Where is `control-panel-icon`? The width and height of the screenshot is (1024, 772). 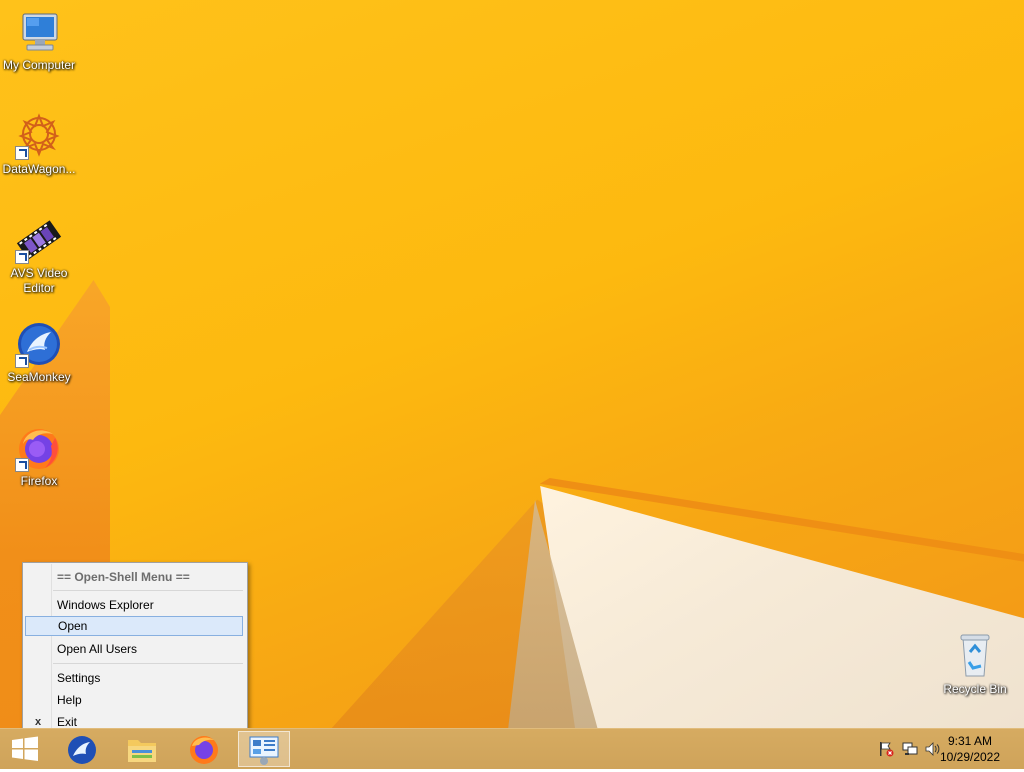
control-panel-icon is located at coordinates (264, 750).